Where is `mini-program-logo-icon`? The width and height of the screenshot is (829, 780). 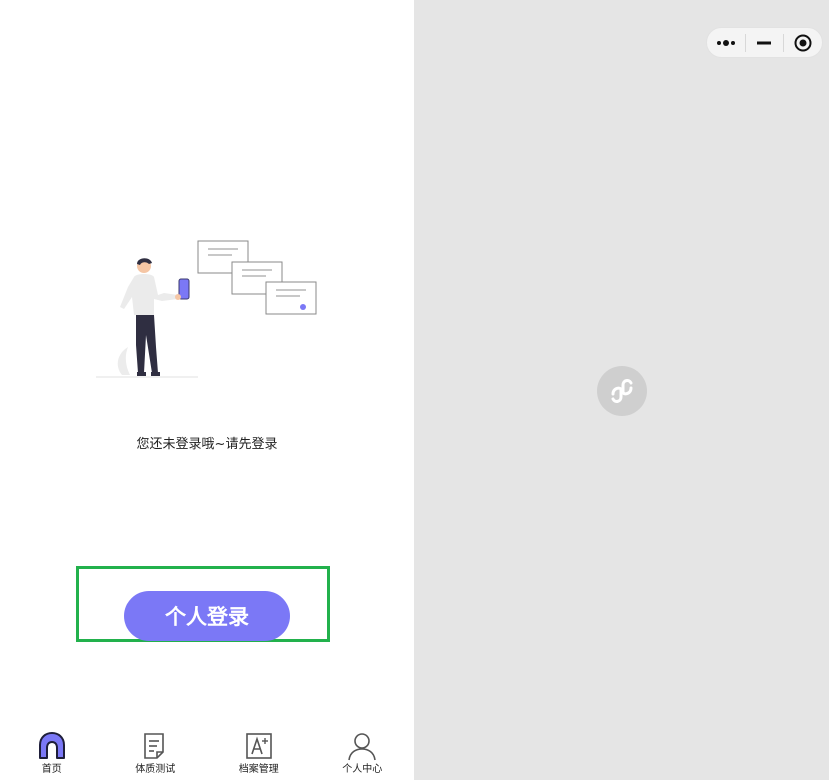 mini-program-logo-icon is located at coordinates (622, 391).